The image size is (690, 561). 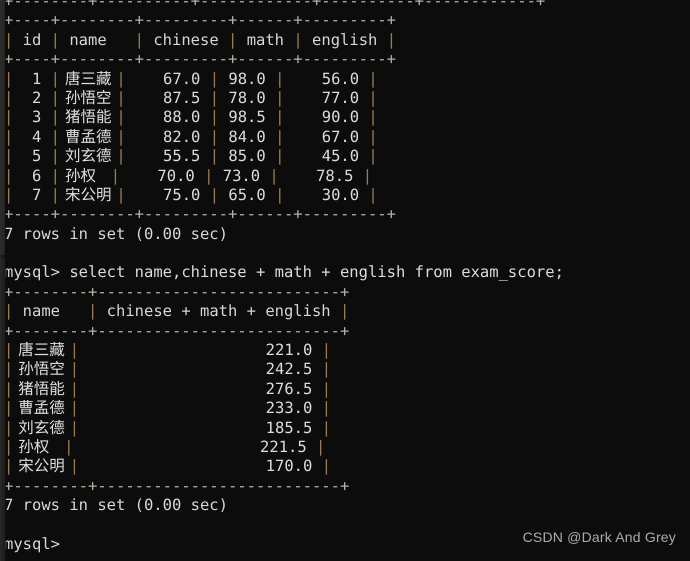 What do you see at coordinates (191, 136) in the screenshot?
I see `exam-score-table-row: | 4 | 曹孟德 | 82.0 | 84.0 | 67.0 |` at bounding box center [191, 136].